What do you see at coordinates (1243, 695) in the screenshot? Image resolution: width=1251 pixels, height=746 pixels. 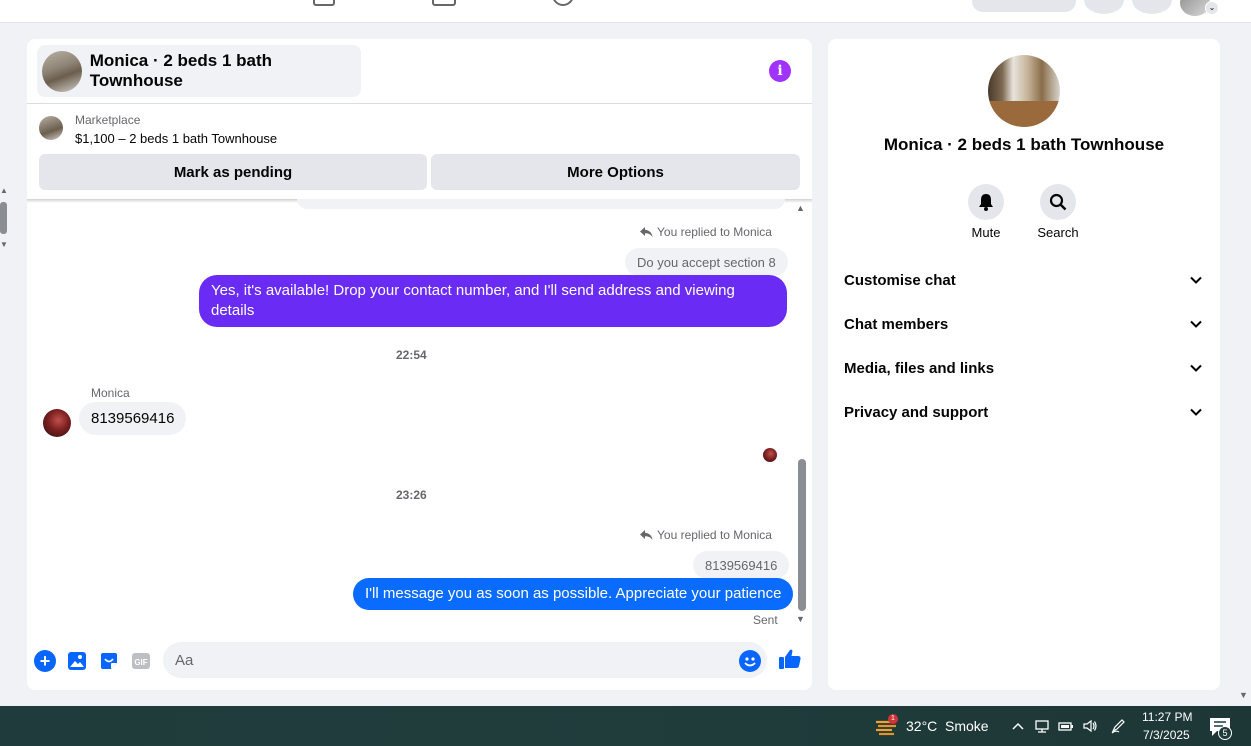 I see `page-scroll-down-icon: ▼` at bounding box center [1243, 695].